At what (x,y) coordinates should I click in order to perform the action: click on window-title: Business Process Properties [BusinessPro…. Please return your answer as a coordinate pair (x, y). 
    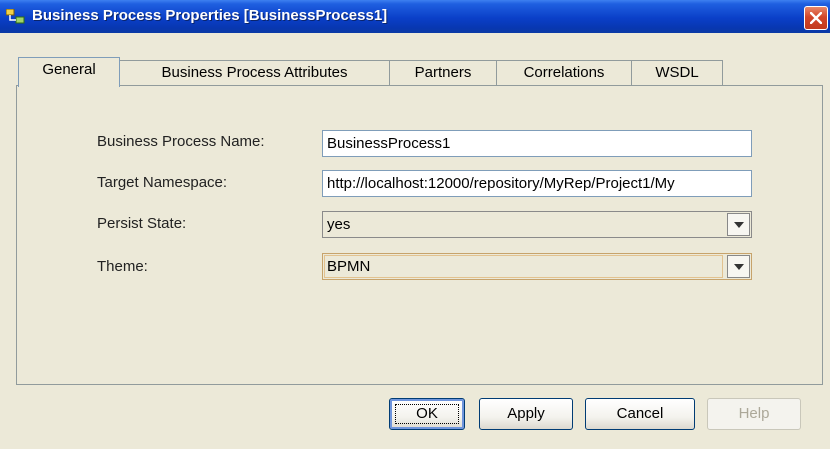
    Looking at the image, I should click on (210, 15).